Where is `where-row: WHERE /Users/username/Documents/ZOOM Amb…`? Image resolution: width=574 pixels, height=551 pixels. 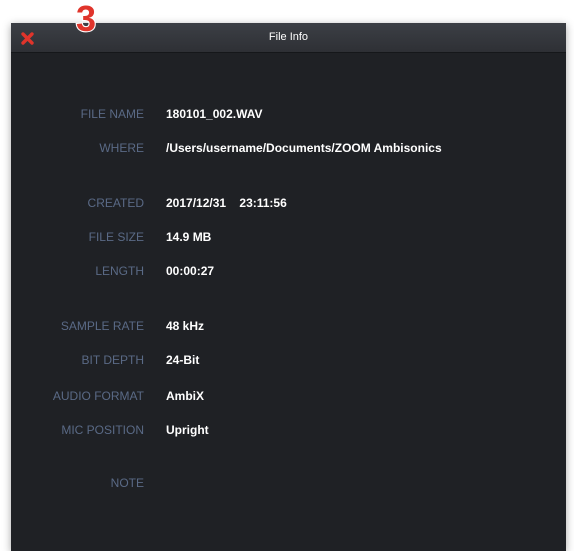 where-row: WHERE /Users/username/Documents/ZOOM Amb… is located at coordinates (288, 148).